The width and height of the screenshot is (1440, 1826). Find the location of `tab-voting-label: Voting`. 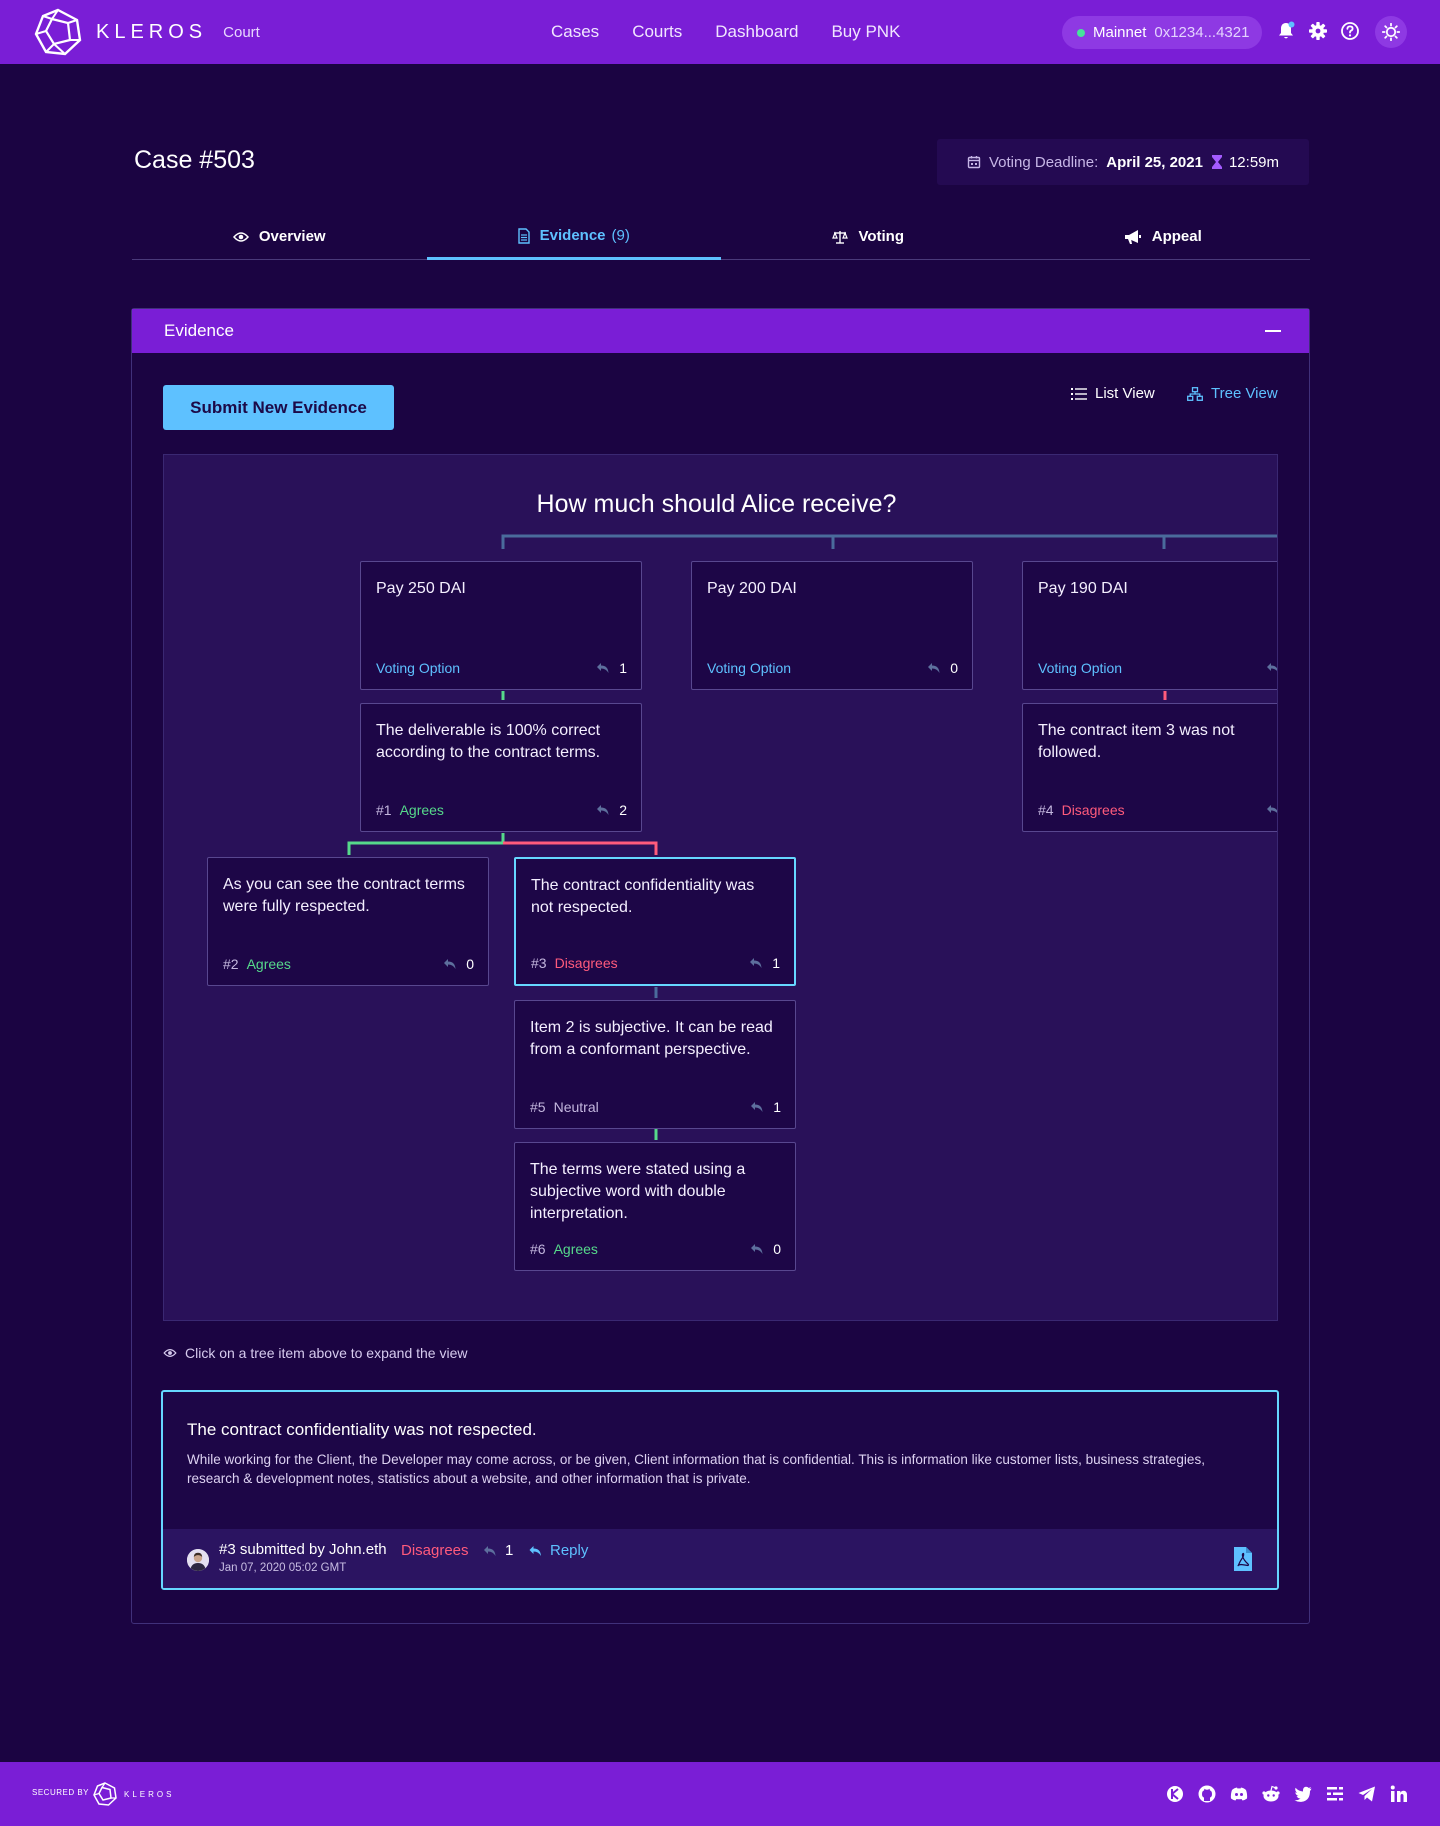

tab-voting-label: Voting is located at coordinates (881, 236).